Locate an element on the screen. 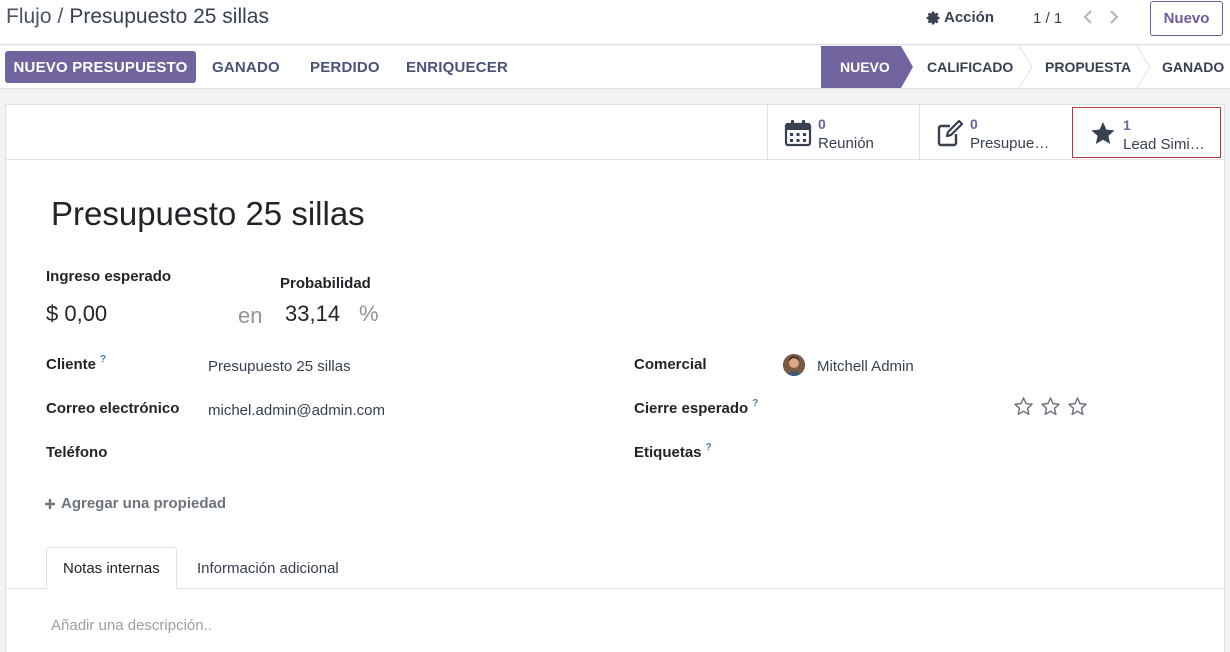 This screenshot has height=652, width=1230. description-editor: Añadir una descripción.. is located at coordinates (131, 625).